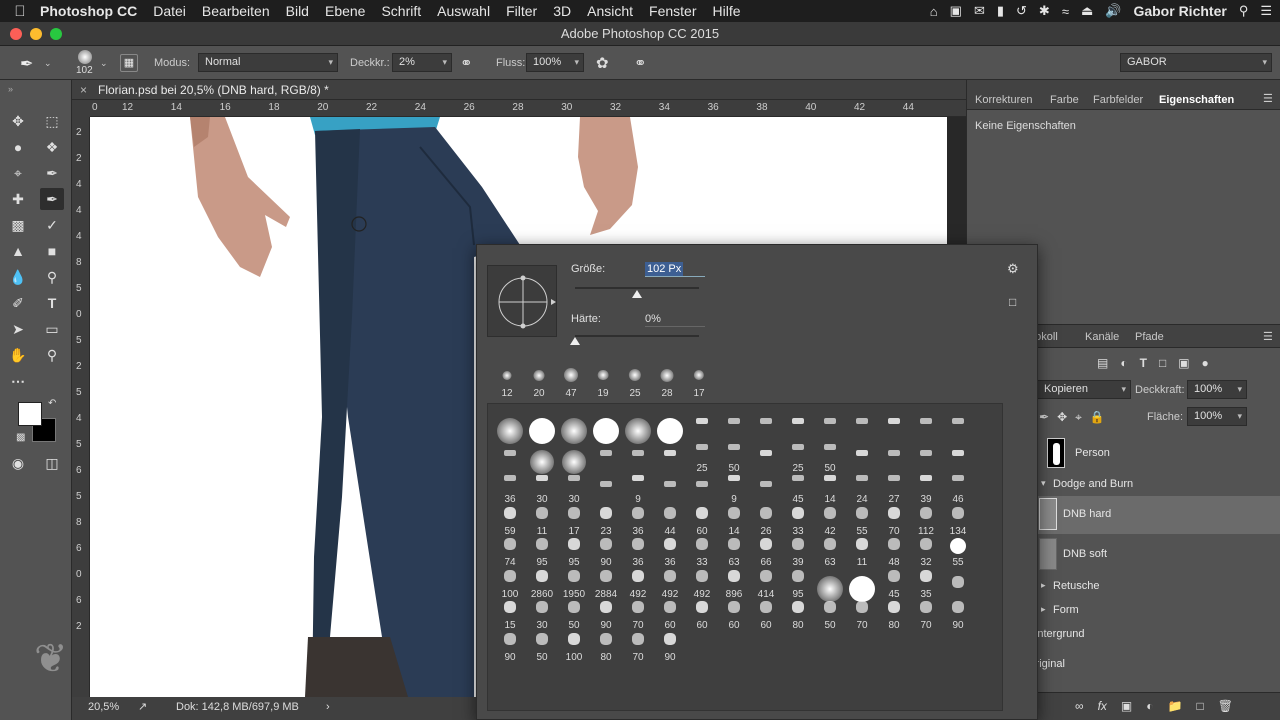 Image resolution: width=1280 pixels, height=720 pixels. What do you see at coordinates (574, 488) in the screenshot?
I see `brush-preset: 30` at bounding box center [574, 488].